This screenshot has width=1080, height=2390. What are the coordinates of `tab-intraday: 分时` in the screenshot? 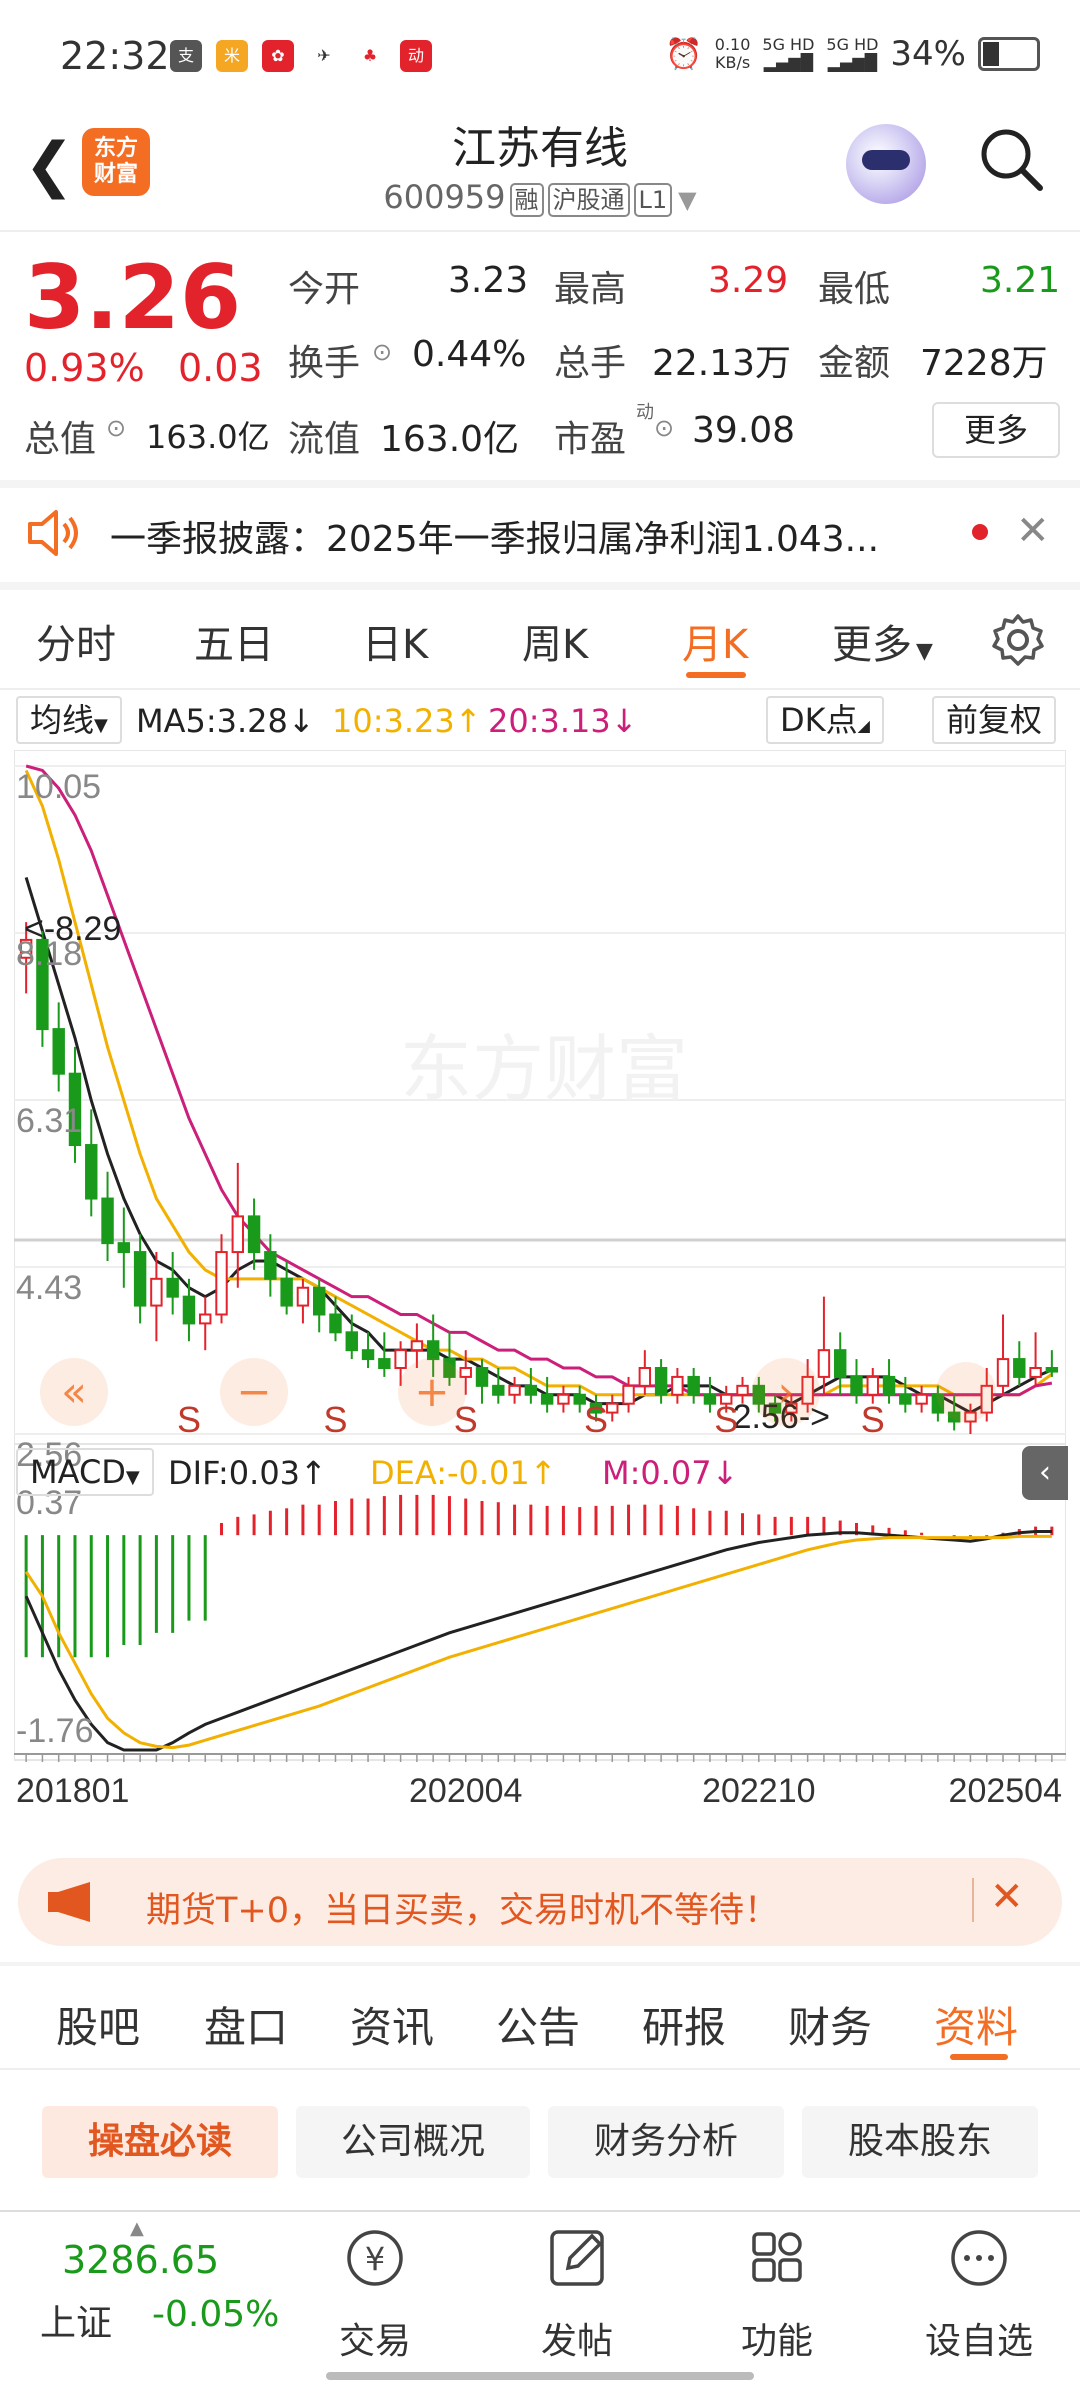 It's located at (76, 641).